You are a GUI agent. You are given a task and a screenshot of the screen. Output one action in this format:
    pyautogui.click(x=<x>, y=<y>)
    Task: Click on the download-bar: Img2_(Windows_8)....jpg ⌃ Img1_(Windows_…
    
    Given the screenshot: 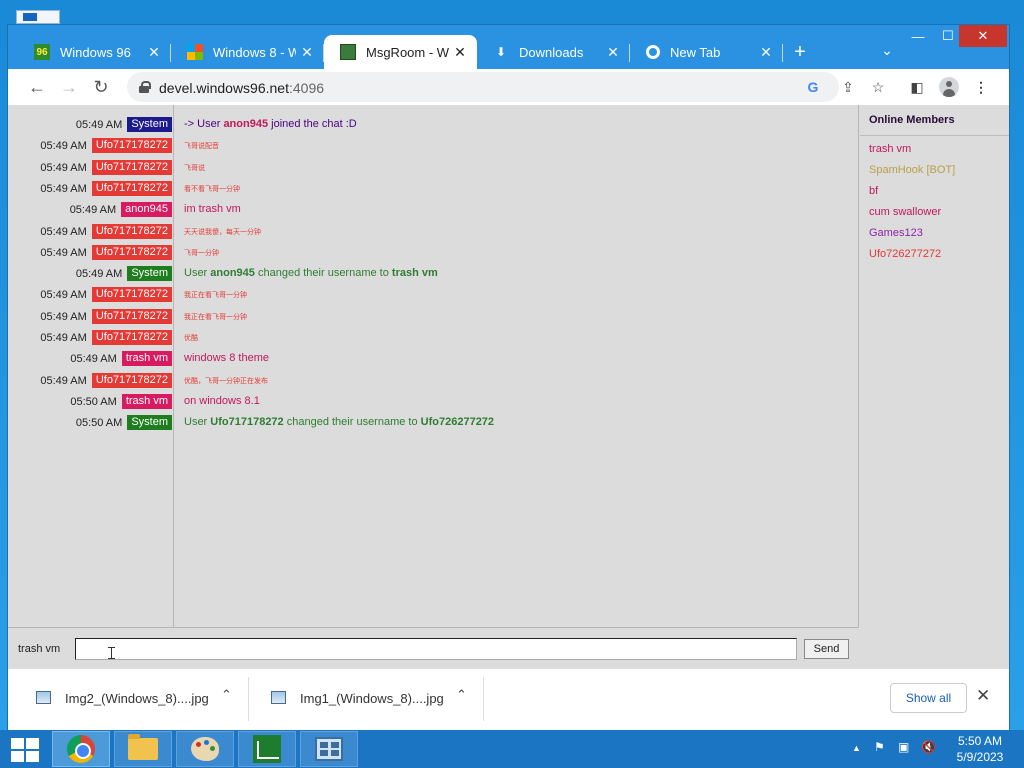 What is the action you would take?
    pyautogui.click(x=508, y=699)
    